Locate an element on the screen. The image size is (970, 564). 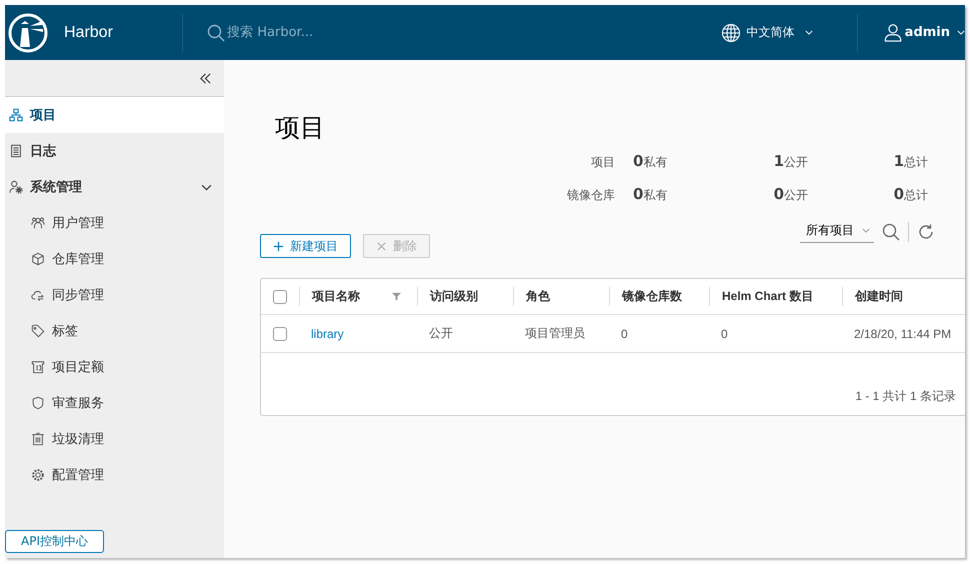
table-cell: 公开 is located at coordinates (441, 333).